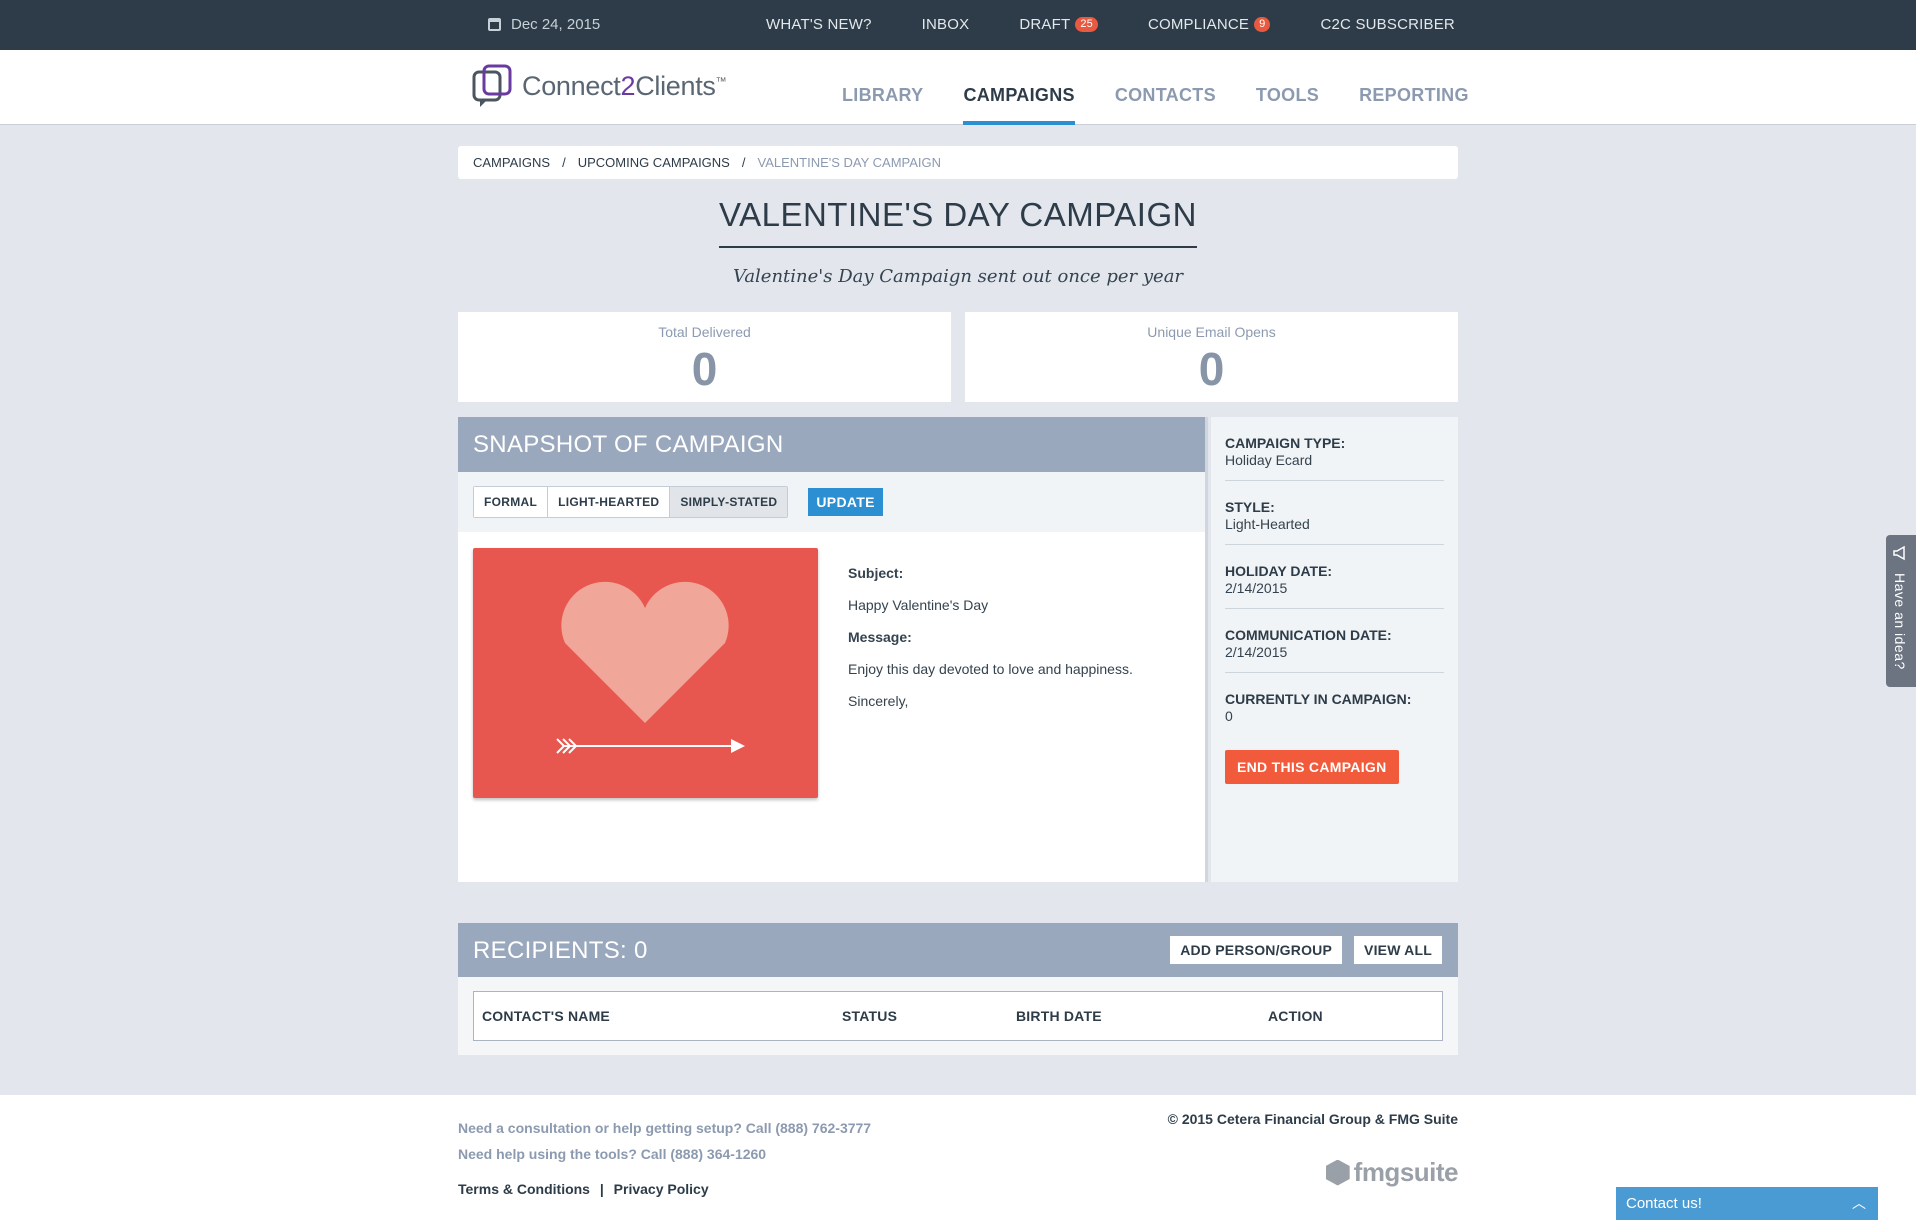 This screenshot has width=1916, height=1220. I want to click on date-text: Dec 24, 2015, so click(556, 24).